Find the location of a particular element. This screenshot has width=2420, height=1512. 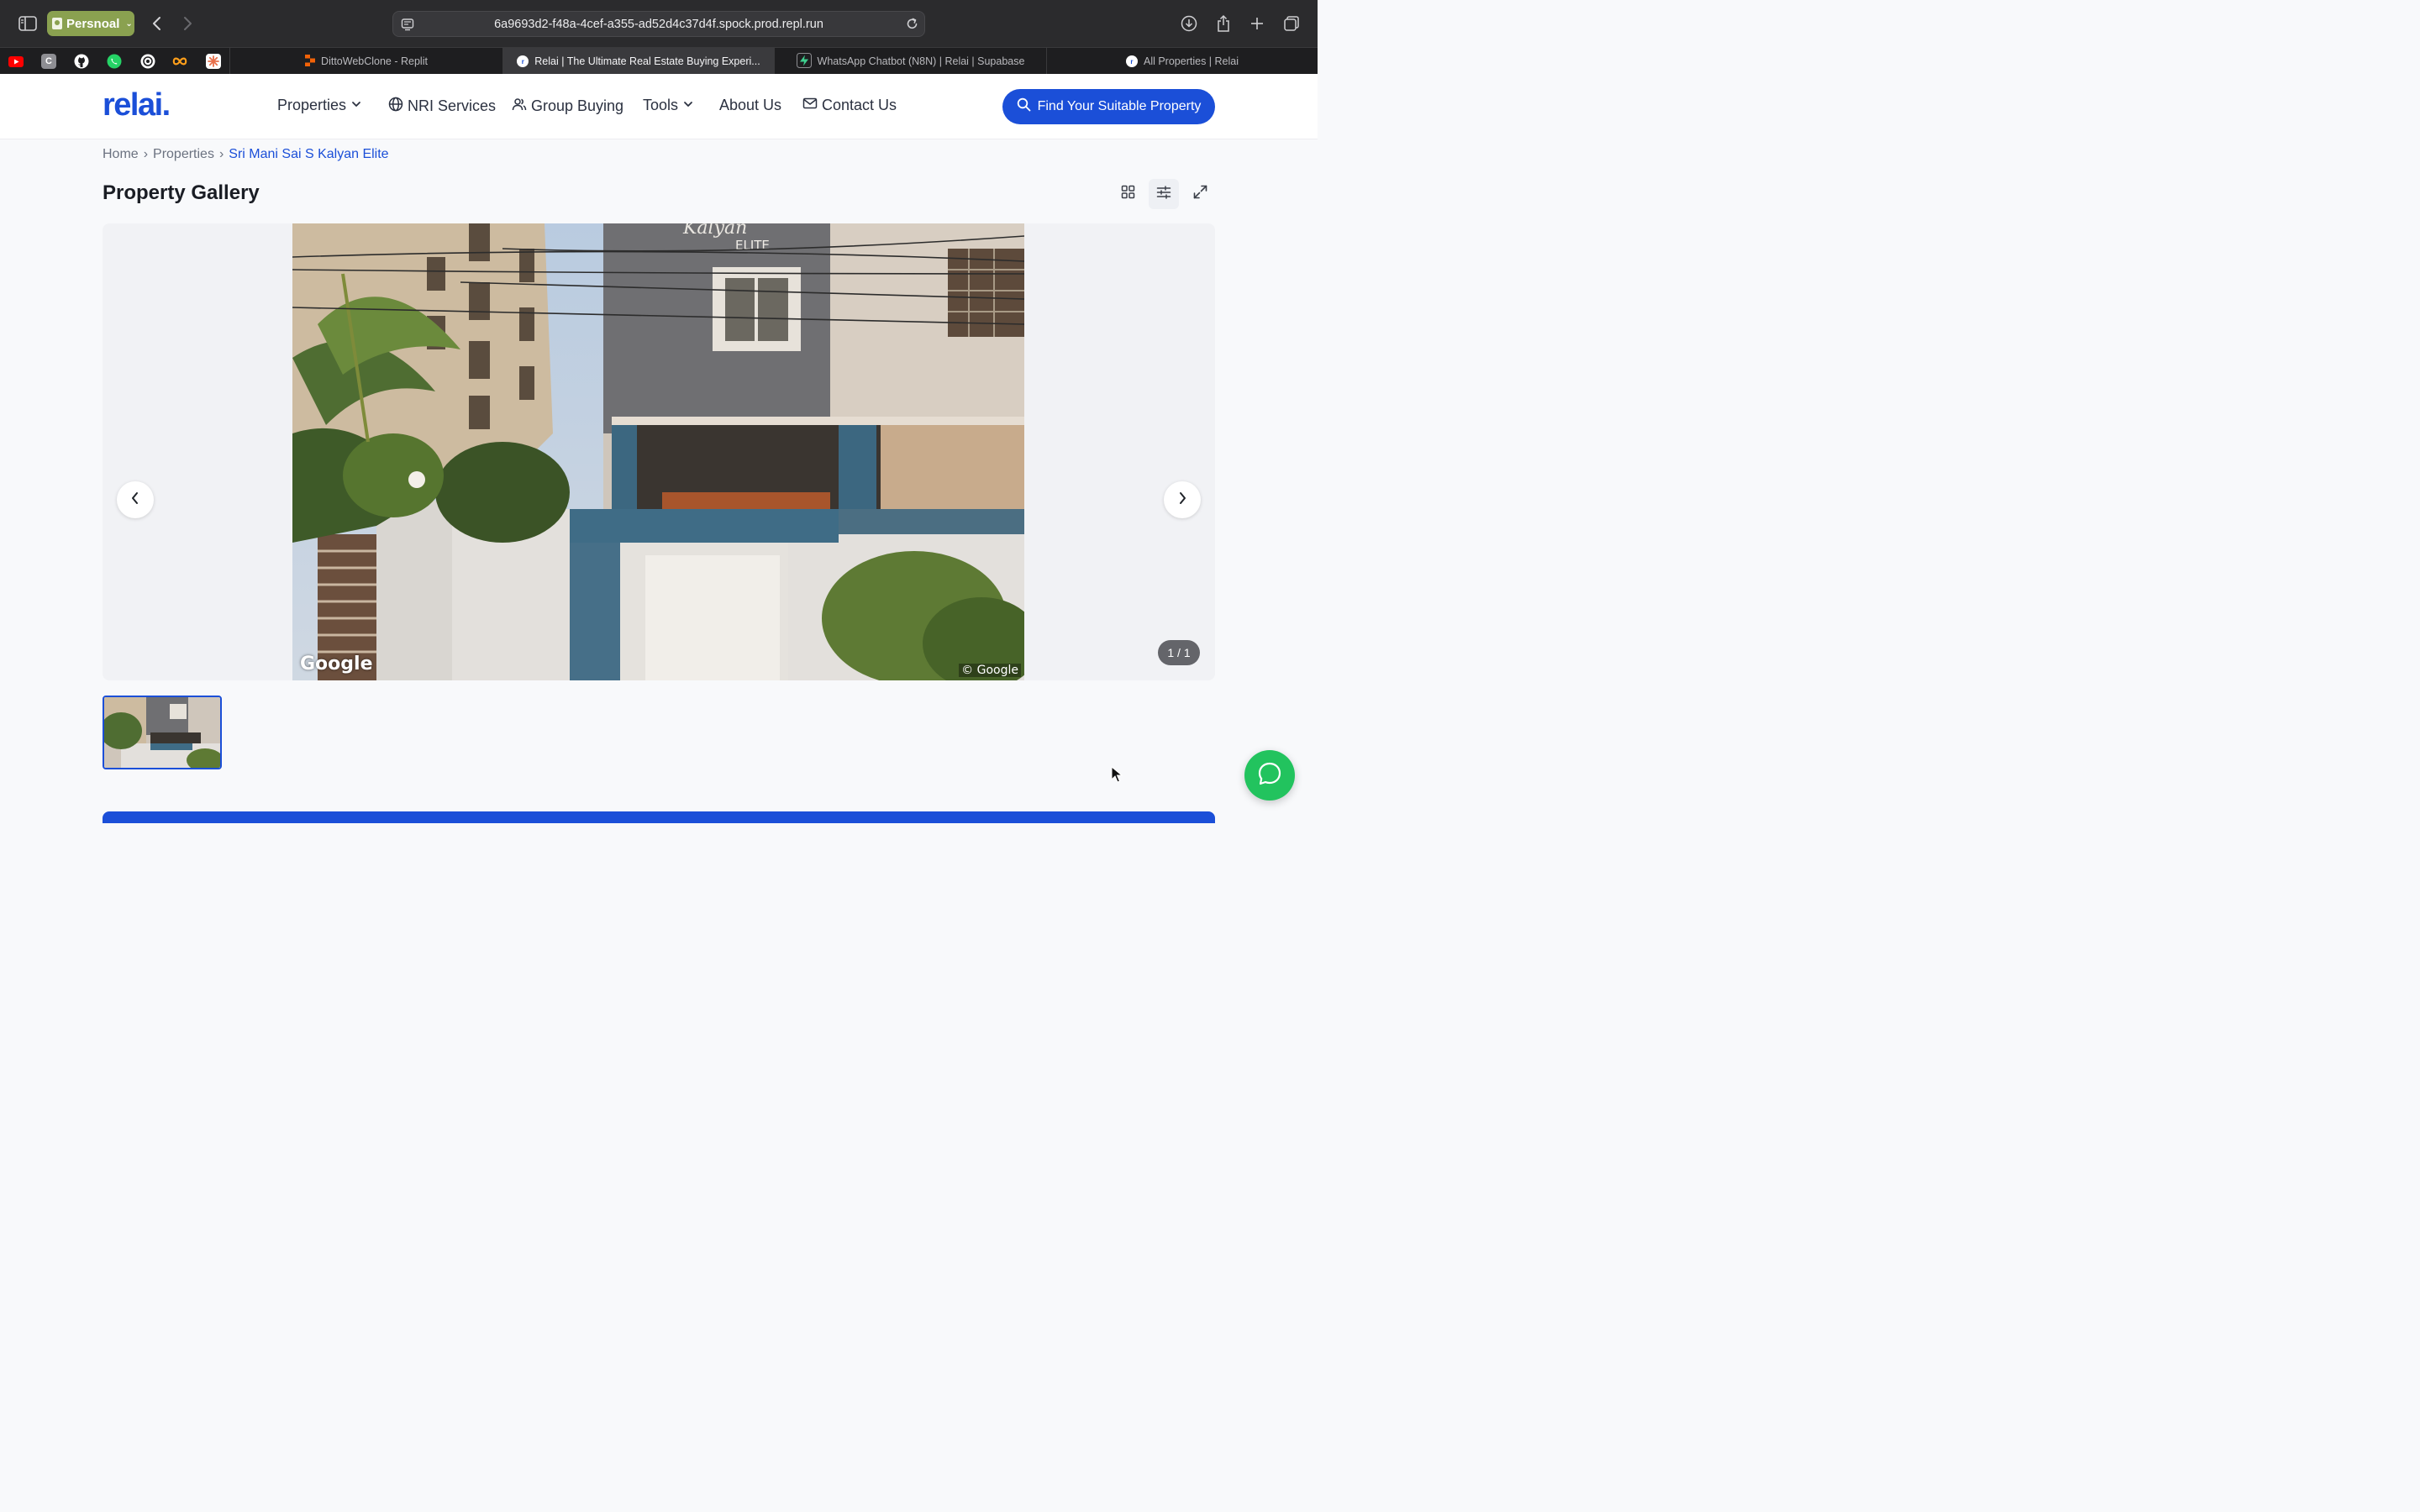

supabase-icon is located at coordinates (804, 61).